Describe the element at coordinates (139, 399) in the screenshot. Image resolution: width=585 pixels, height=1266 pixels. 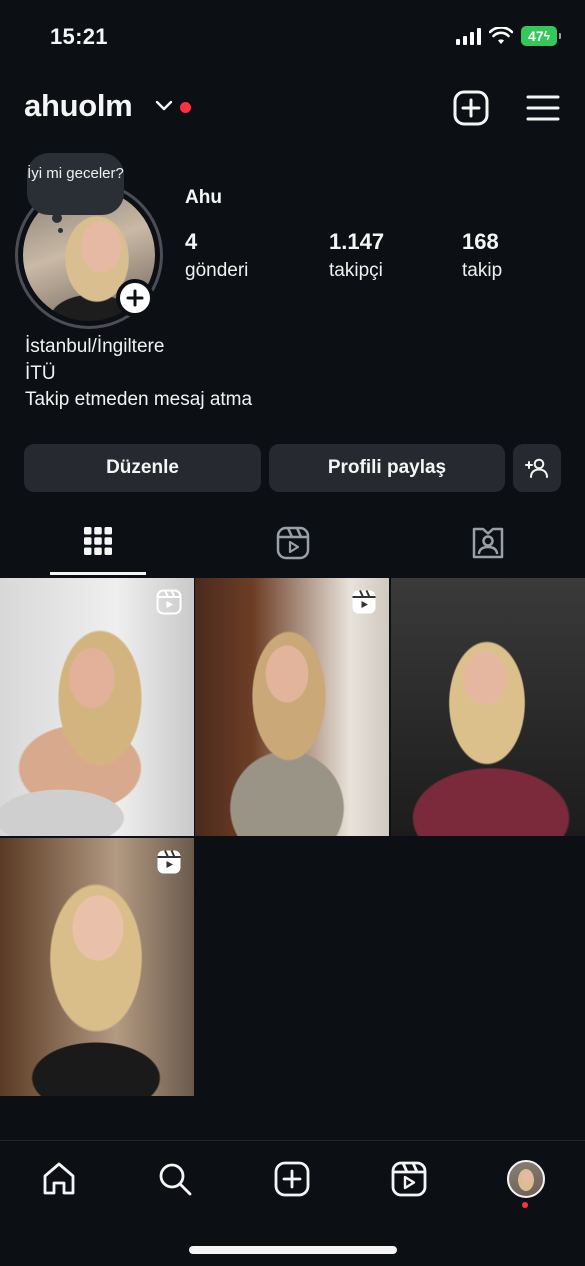
I see `bio-line: Takip etmeden mesaj atma` at that location.